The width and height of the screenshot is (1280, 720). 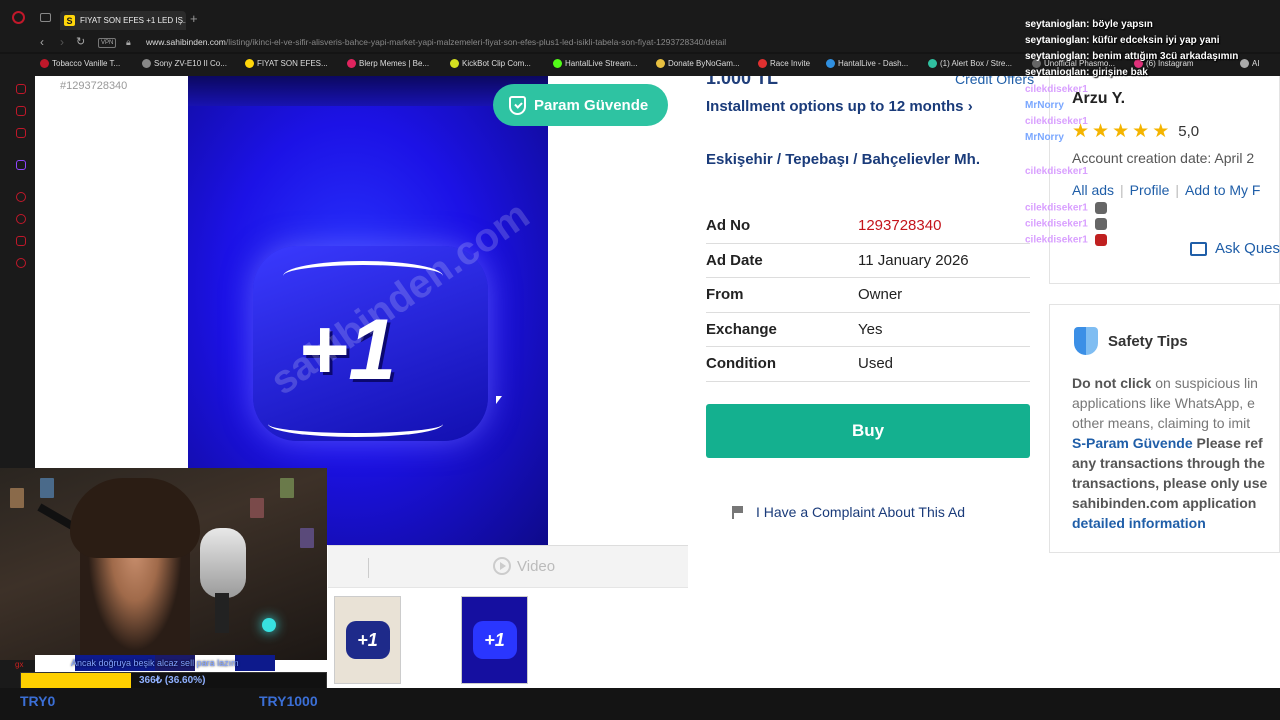 What do you see at coordinates (38, 701) in the screenshot?
I see `goal-start-label: TRY0` at bounding box center [38, 701].